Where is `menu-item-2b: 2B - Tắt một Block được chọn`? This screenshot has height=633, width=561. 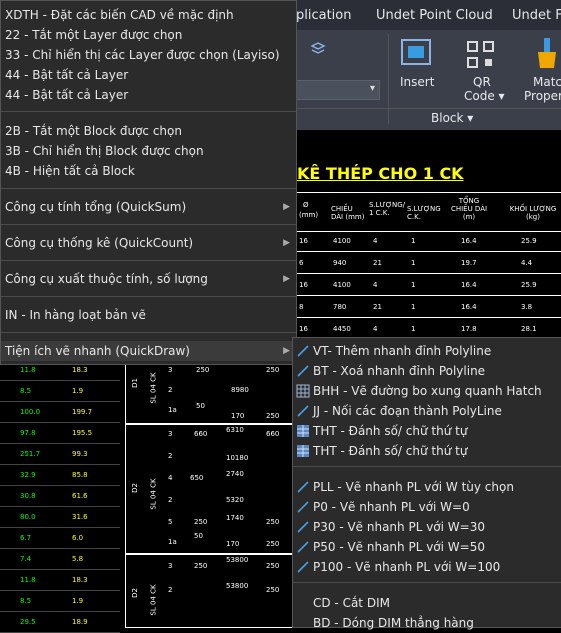
menu-item-2b: 2B - Tắt một Block được chọn is located at coordinates (148, 131).